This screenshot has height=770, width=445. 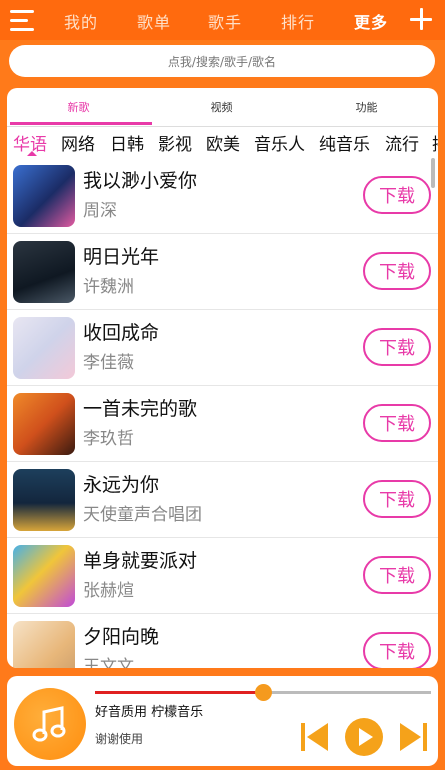 I want to click on tab-features: 功能, so click(x=366, y=107).